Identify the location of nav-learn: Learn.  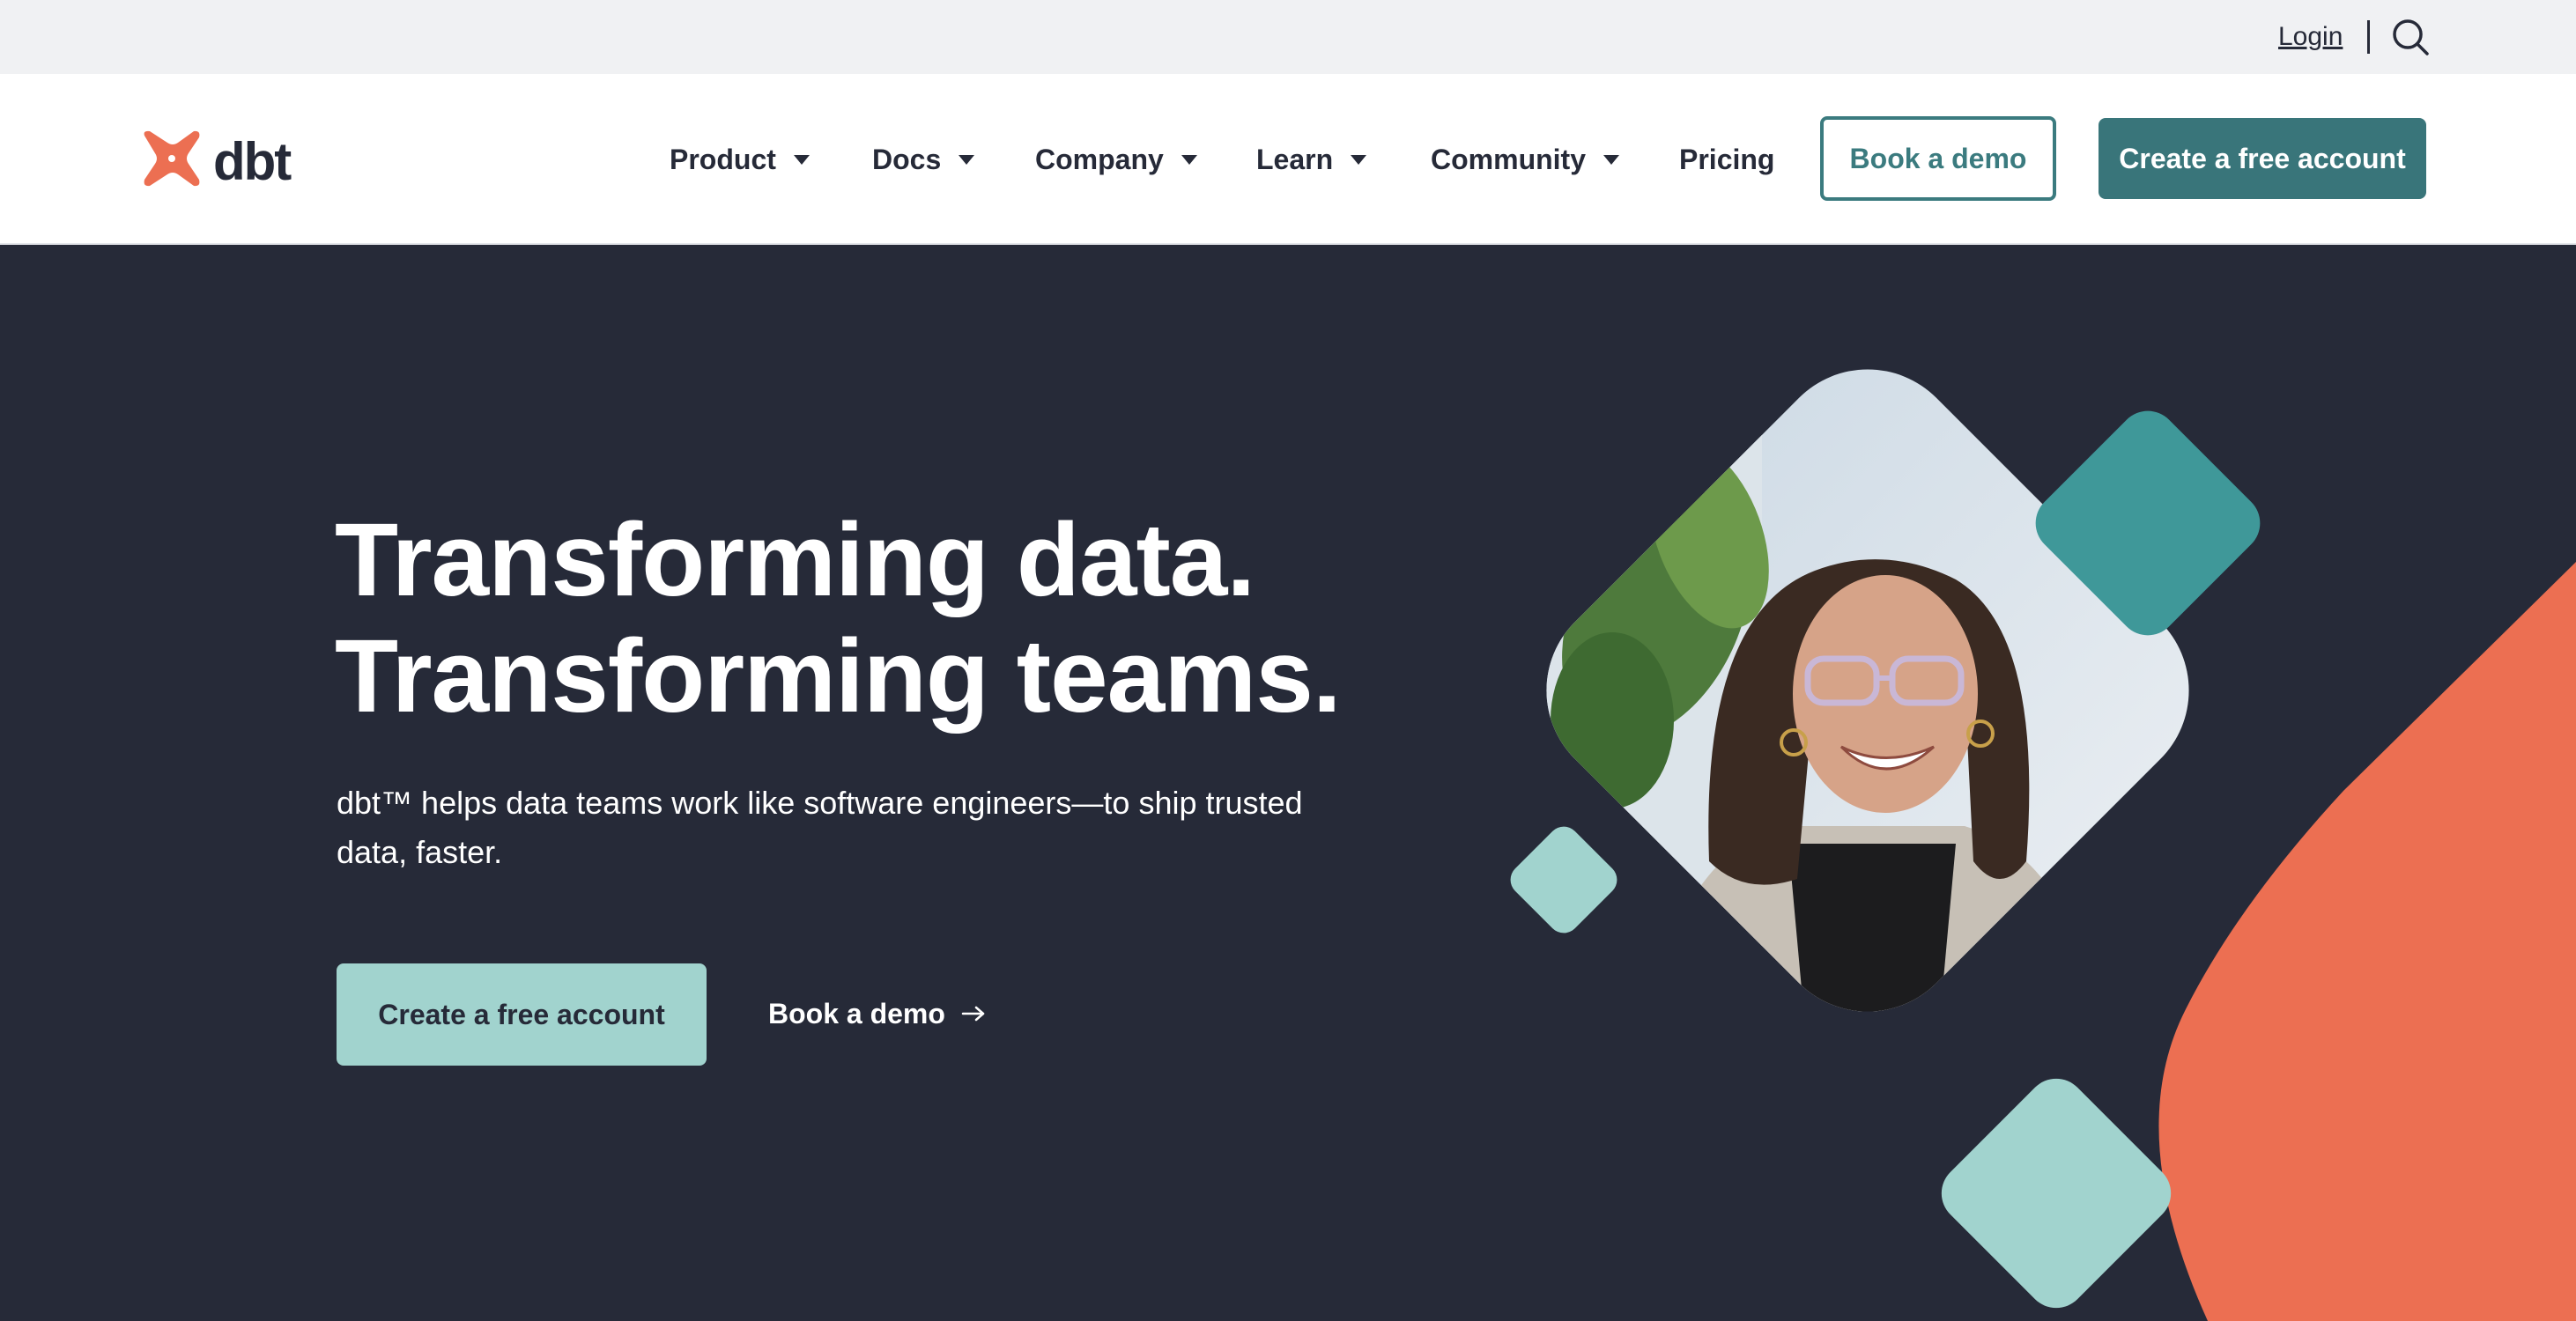
(1312, 160).